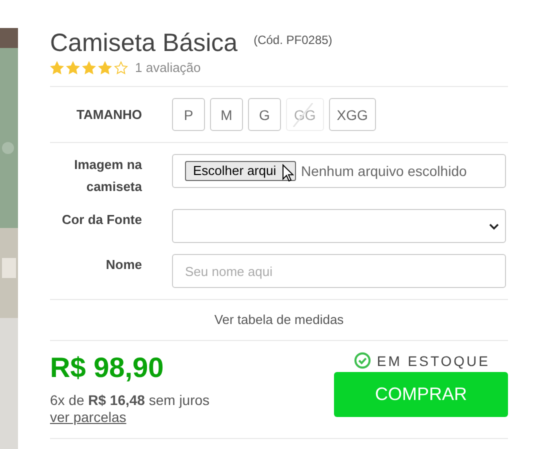  I want to click on cursor-icon, so click(288, 173).